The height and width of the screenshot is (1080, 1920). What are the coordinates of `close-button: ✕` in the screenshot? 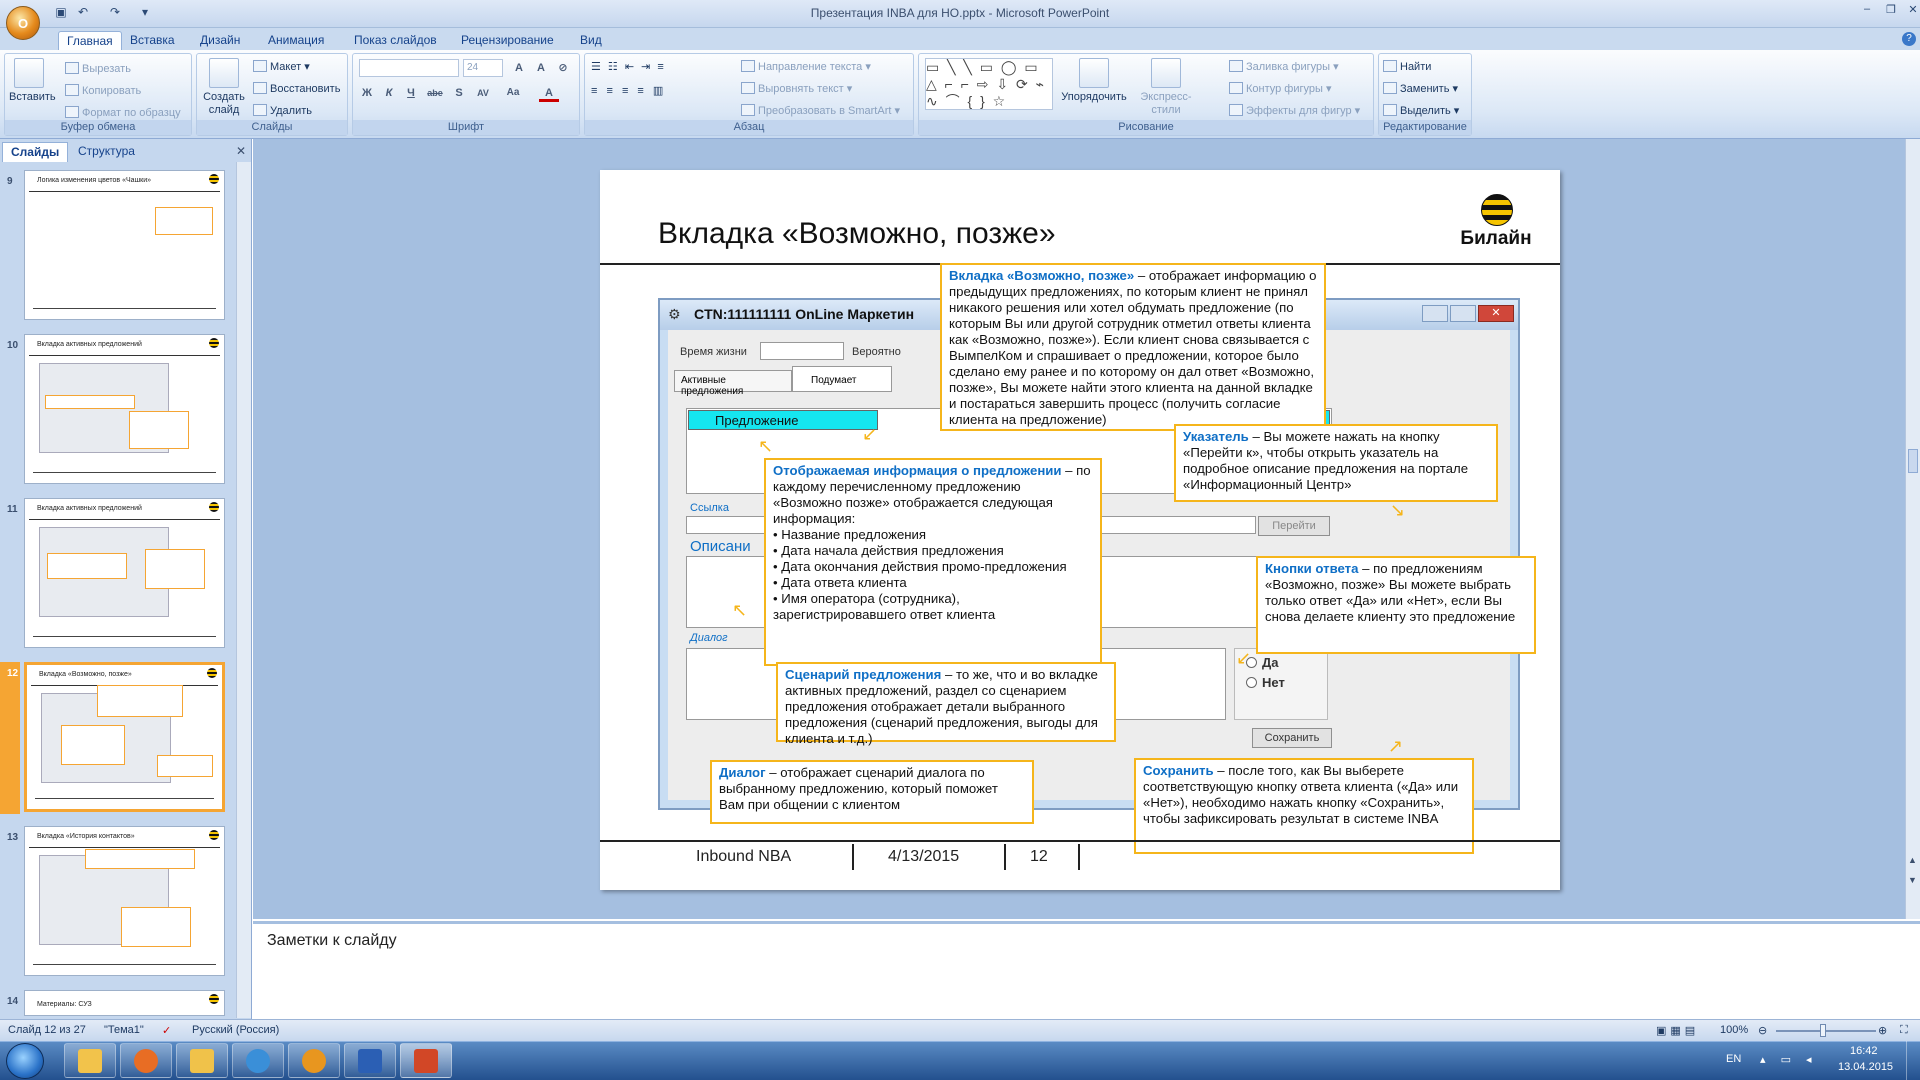 It's located at (1910, 12).